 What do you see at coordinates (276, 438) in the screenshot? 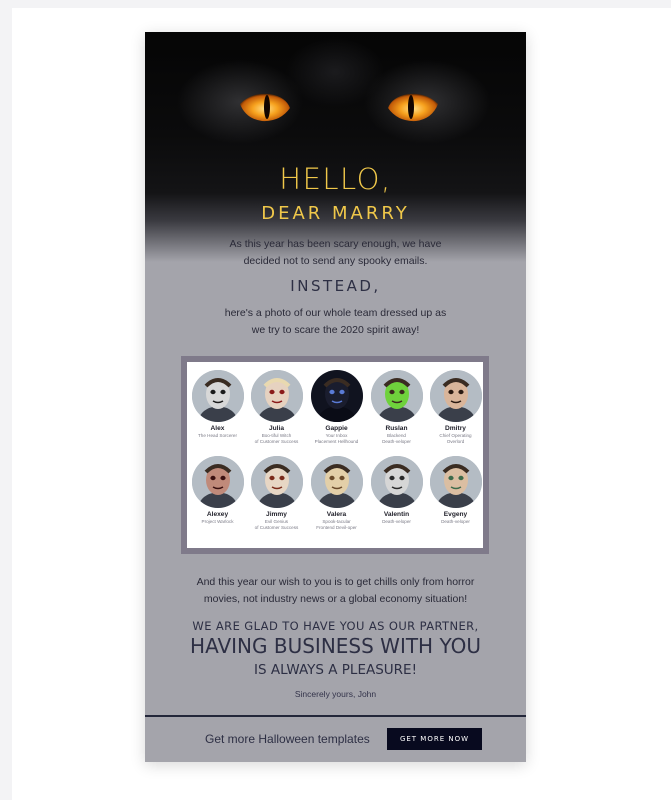
I see `team-member-role: Boo-tiful Witch of Customer Success` at bounding box center [276, 438].